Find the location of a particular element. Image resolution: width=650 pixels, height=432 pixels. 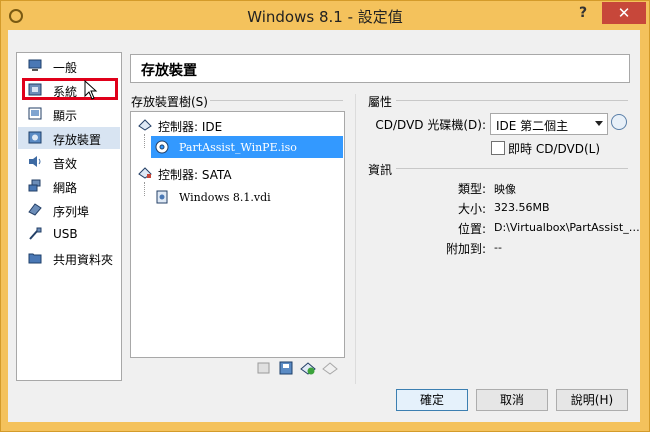

sidebar-item-label: 序列埠 is located at coordinates (71, 212).